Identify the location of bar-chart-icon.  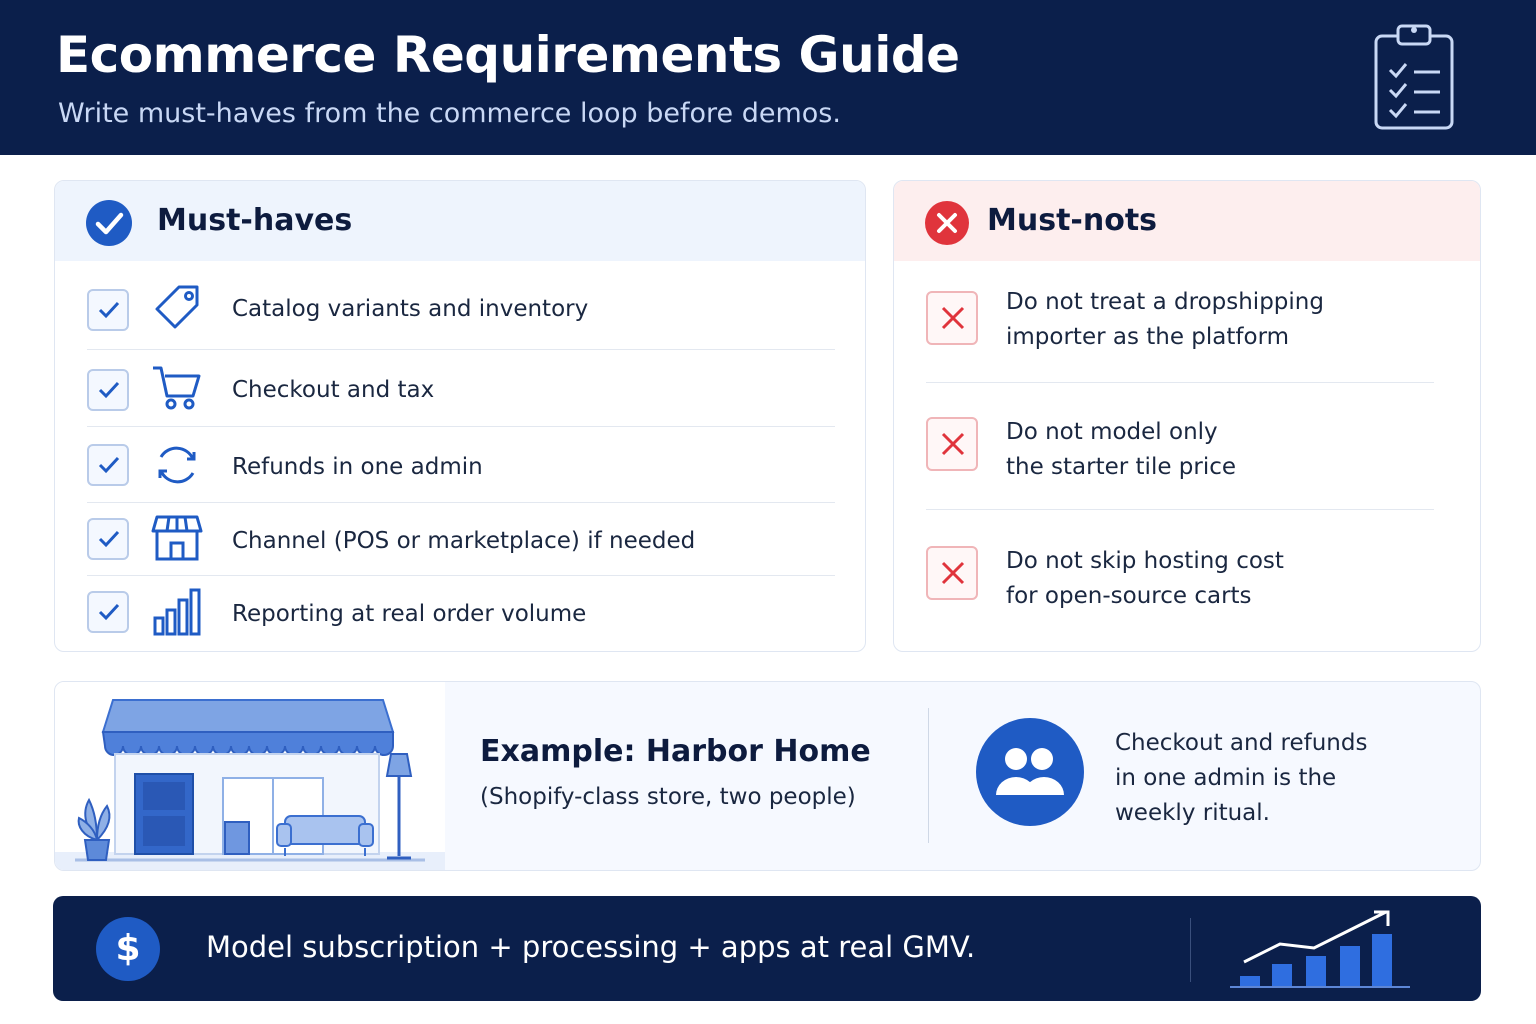
(177, 612).